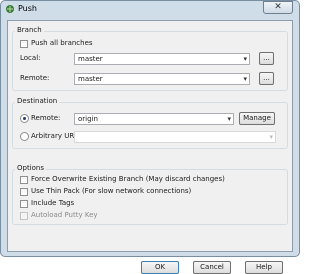 Image resolution: width=320 pixels, height=274 pixels. I want to click on arbitrary-url-radio, so click(24, 136).